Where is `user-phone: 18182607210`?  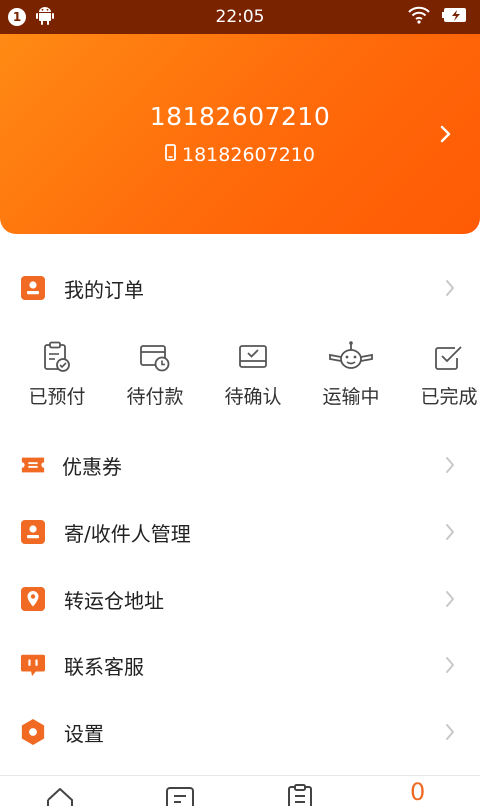 user-phone: 18182607210 is located at coordinates (248, 155).